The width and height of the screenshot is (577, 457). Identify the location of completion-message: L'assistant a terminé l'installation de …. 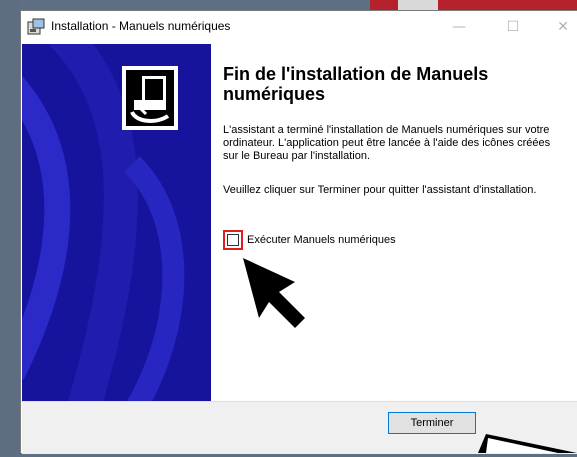
(387, 143).